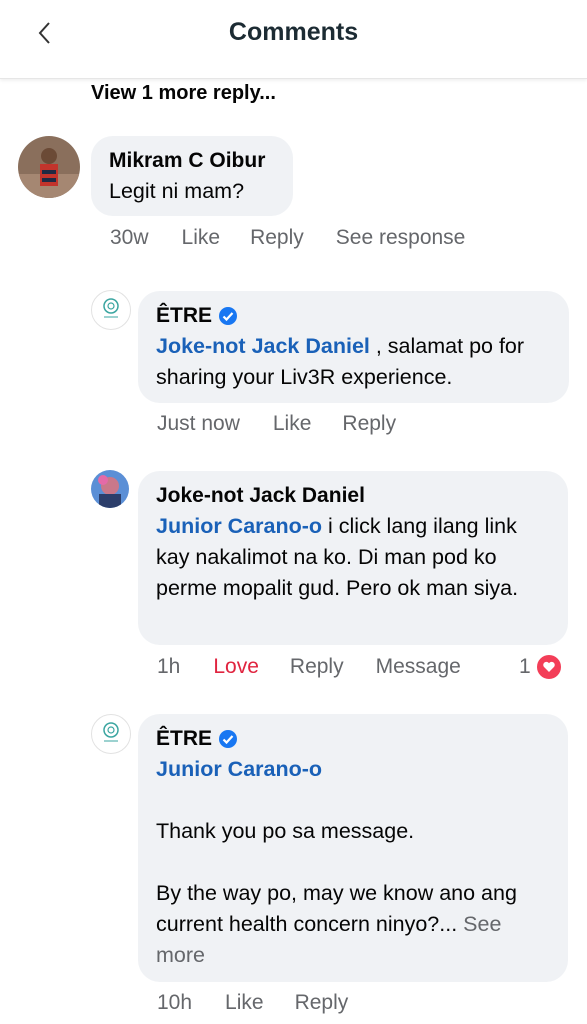 The height and width of the screenshot is (1024, 587). Describe the element at coordinates (525, 666) in the screenshot. I see `reaction-count: 1` at that location.